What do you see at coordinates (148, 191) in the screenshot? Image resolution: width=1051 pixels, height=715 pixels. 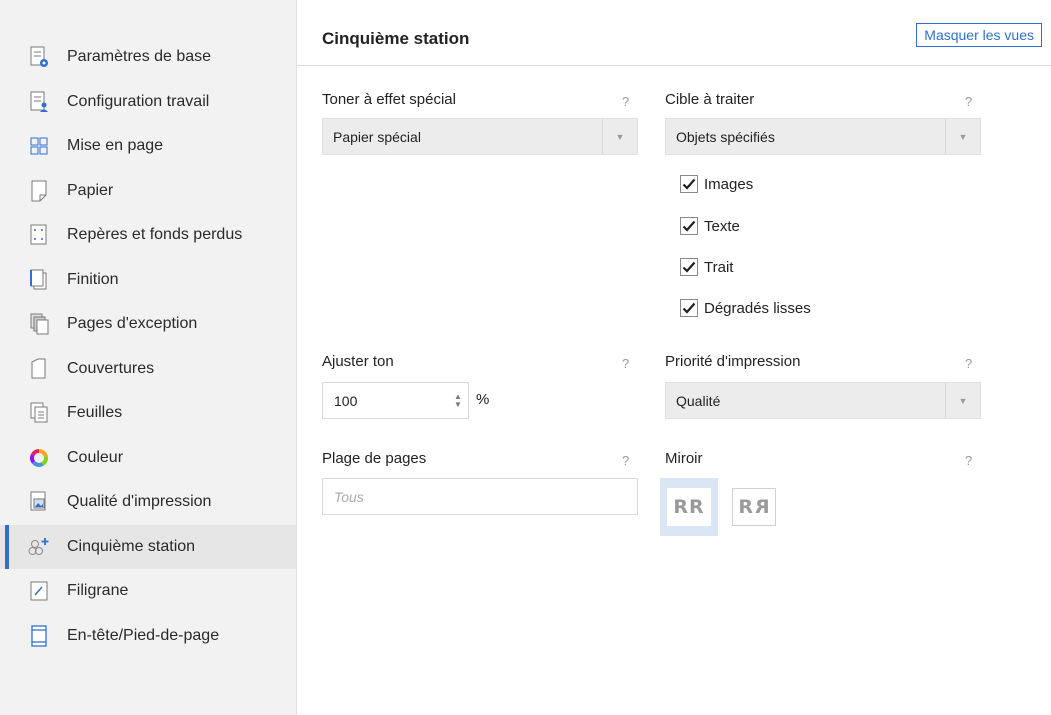 I see `sidebar-item-papier: Papier` at bounding box center [148, 191].